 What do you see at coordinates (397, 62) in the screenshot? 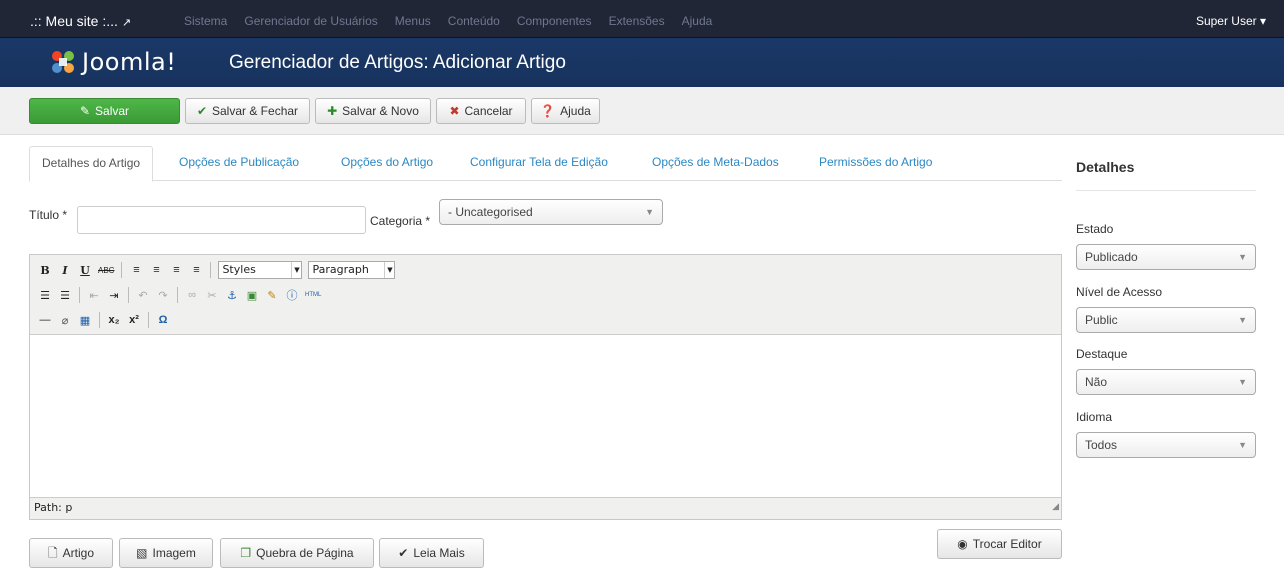
I see `page-title: Gerenciador de Artigos: Adicionar Artigo` at bounding box center [397, 62].